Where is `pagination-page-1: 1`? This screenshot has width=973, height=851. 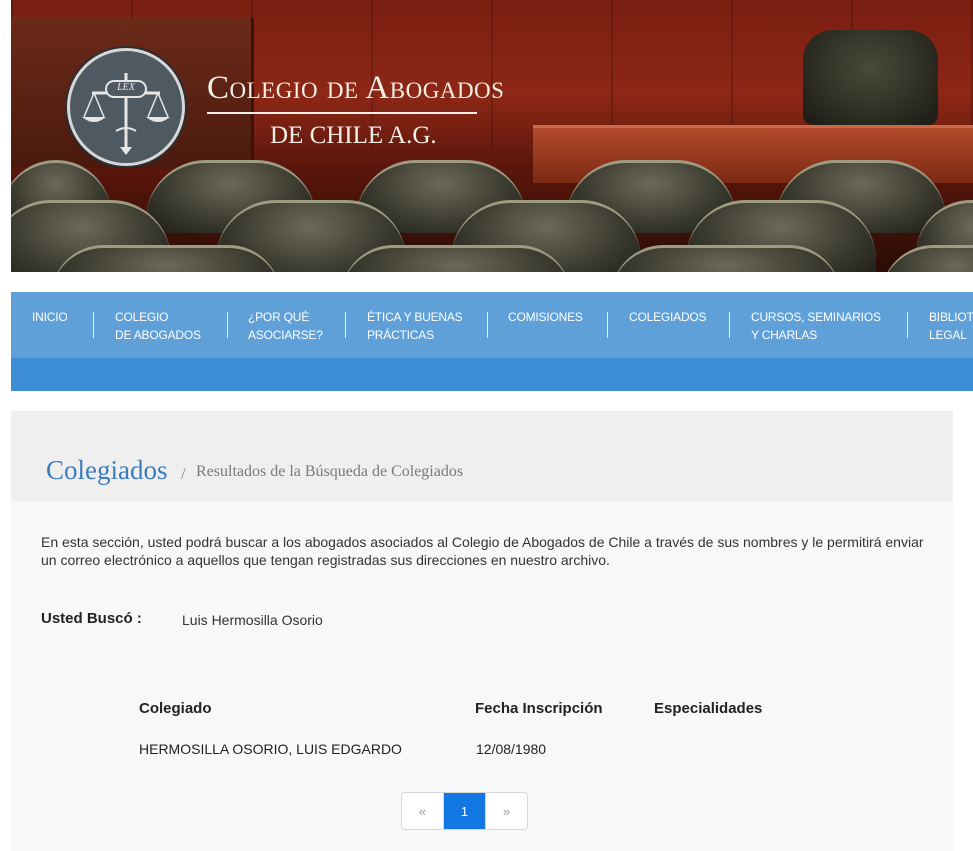
pagination-page-1: 1 is located at coordinates (464, 811).